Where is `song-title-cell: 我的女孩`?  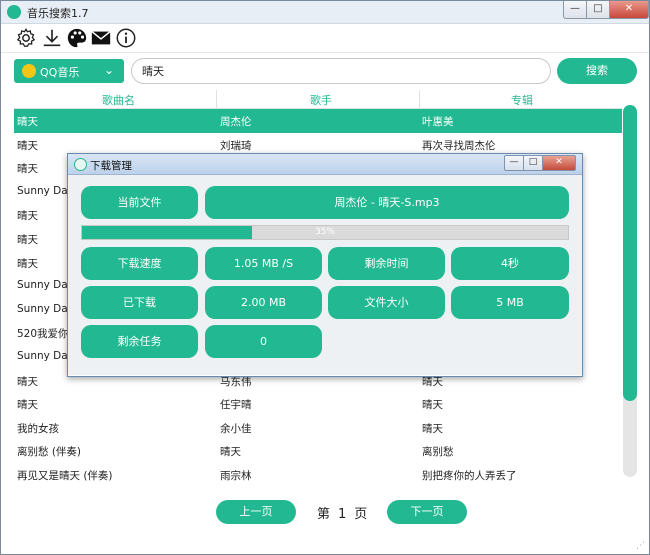
song-title-cell: 我的女孩 is located at coordinates (38, 428).